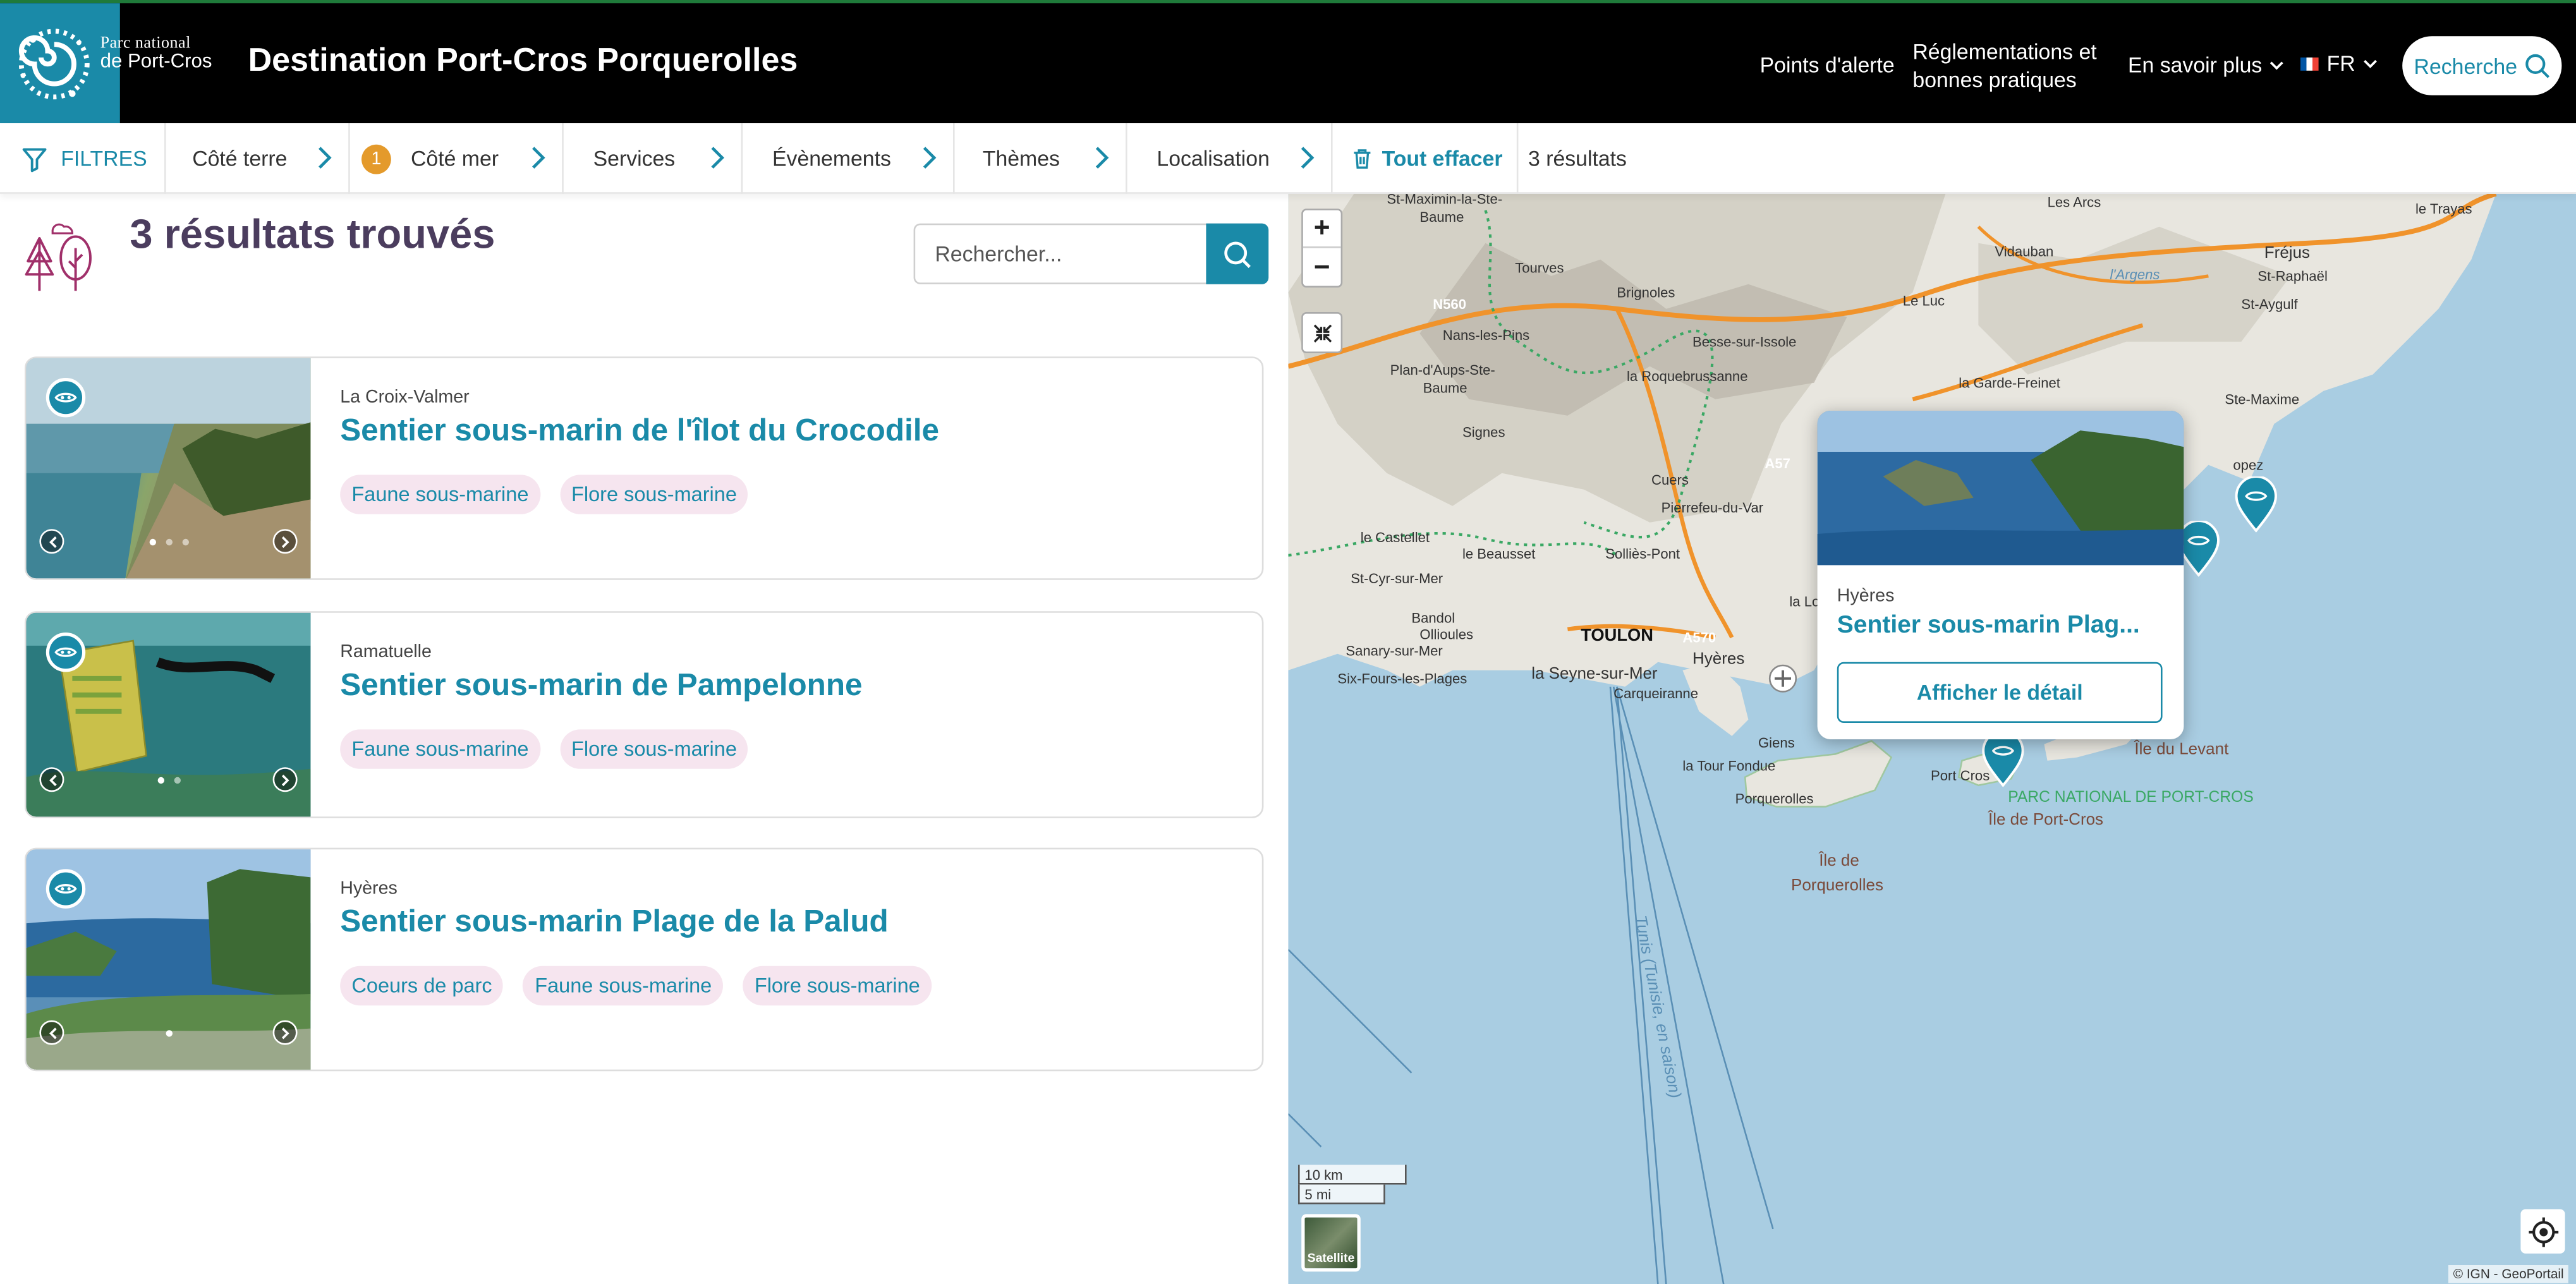 This screenshot has width=2576, height=1284. Describe the element at coordinates (2444, 209) in the screenshot. I see `map-label: le Trayas` at that location.